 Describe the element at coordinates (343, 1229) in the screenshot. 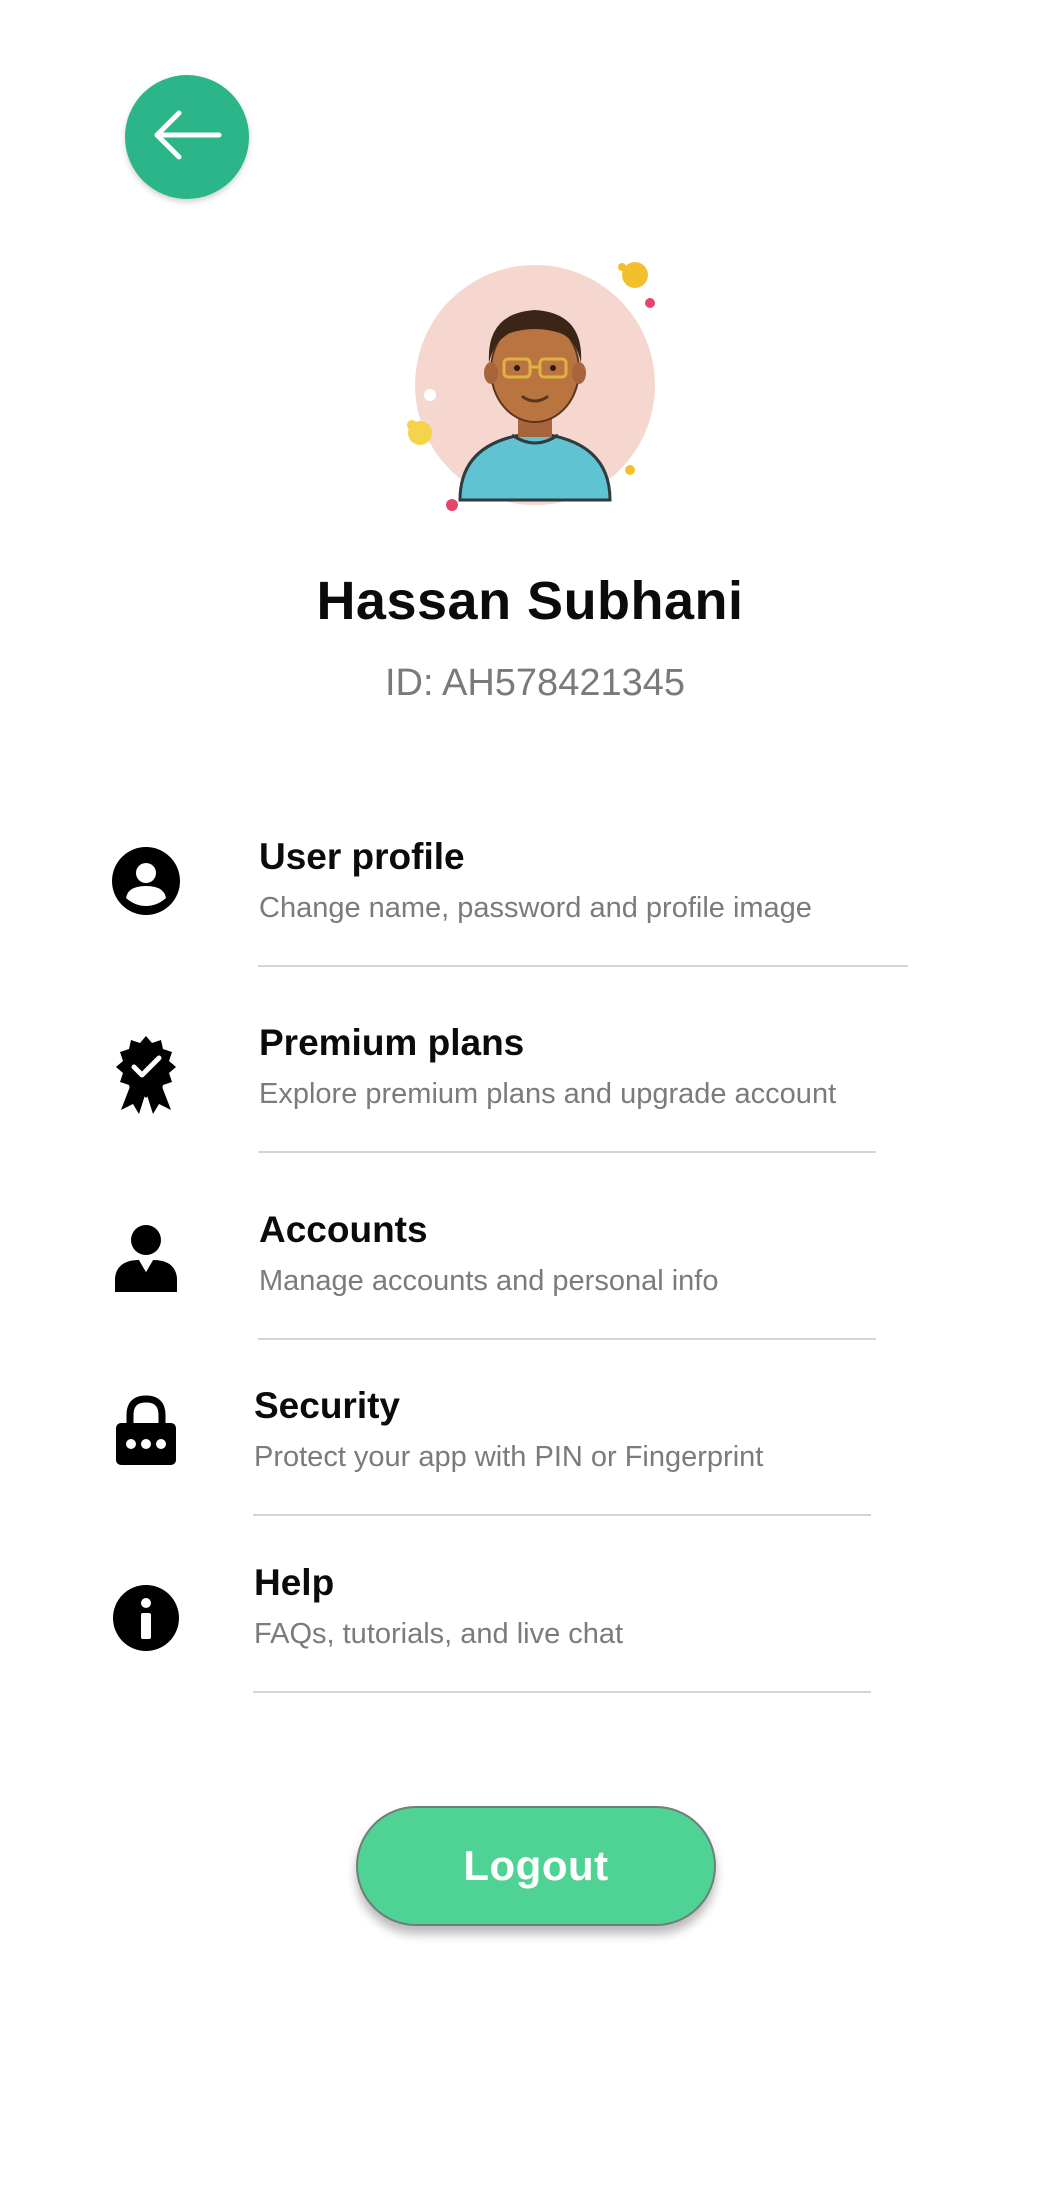

I see `menu-item-title: Accounts` at that location.